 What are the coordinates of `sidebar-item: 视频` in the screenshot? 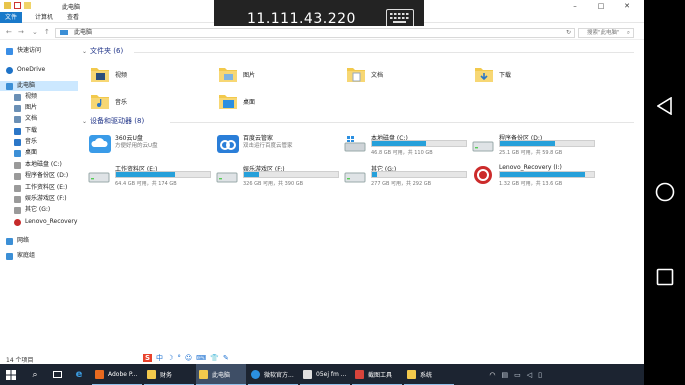 It's located at (39, 97).